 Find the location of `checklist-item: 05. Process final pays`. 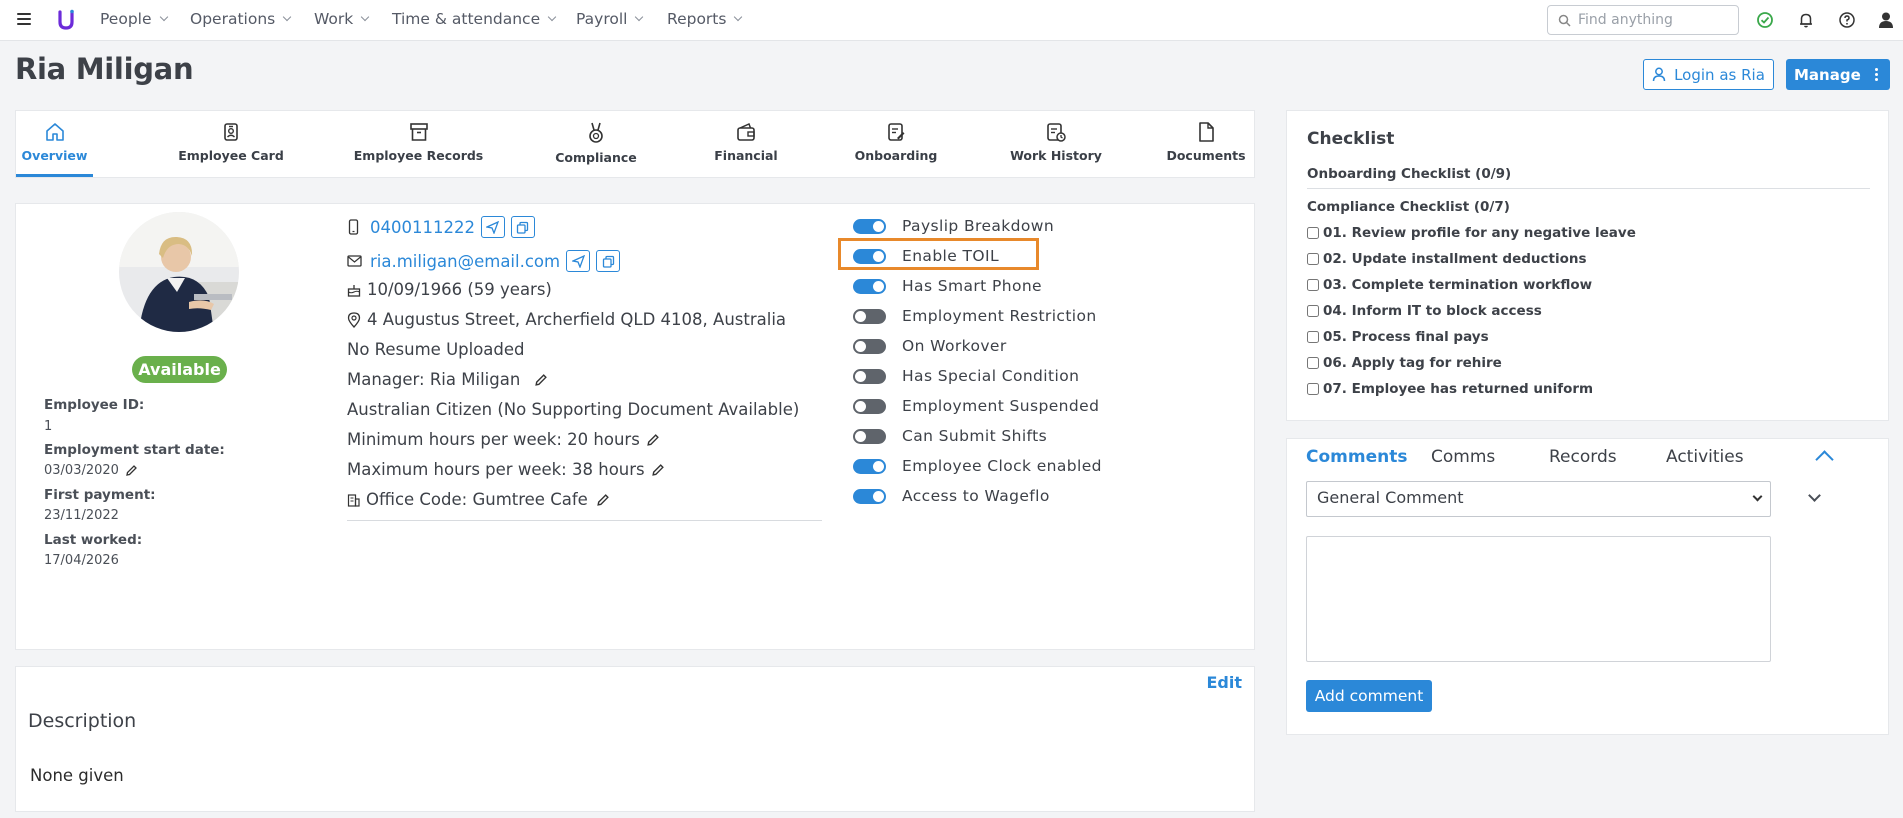

checklist-item: 05. Process final pays is located at coordinates (1398, 337).